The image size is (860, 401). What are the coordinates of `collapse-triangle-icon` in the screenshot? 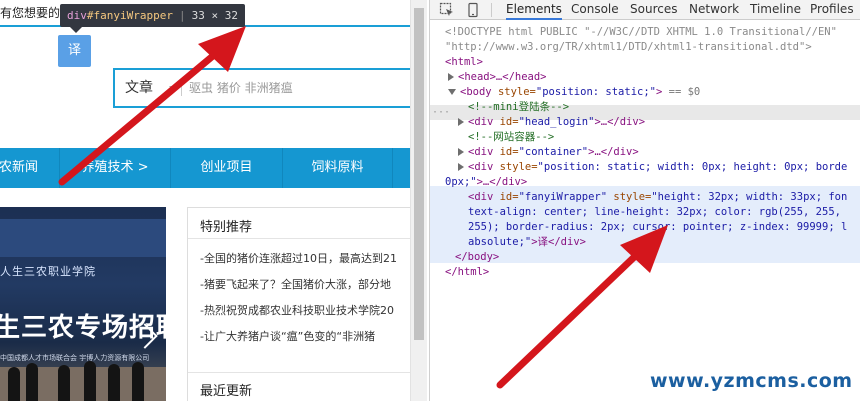 It's located at (452, 92).